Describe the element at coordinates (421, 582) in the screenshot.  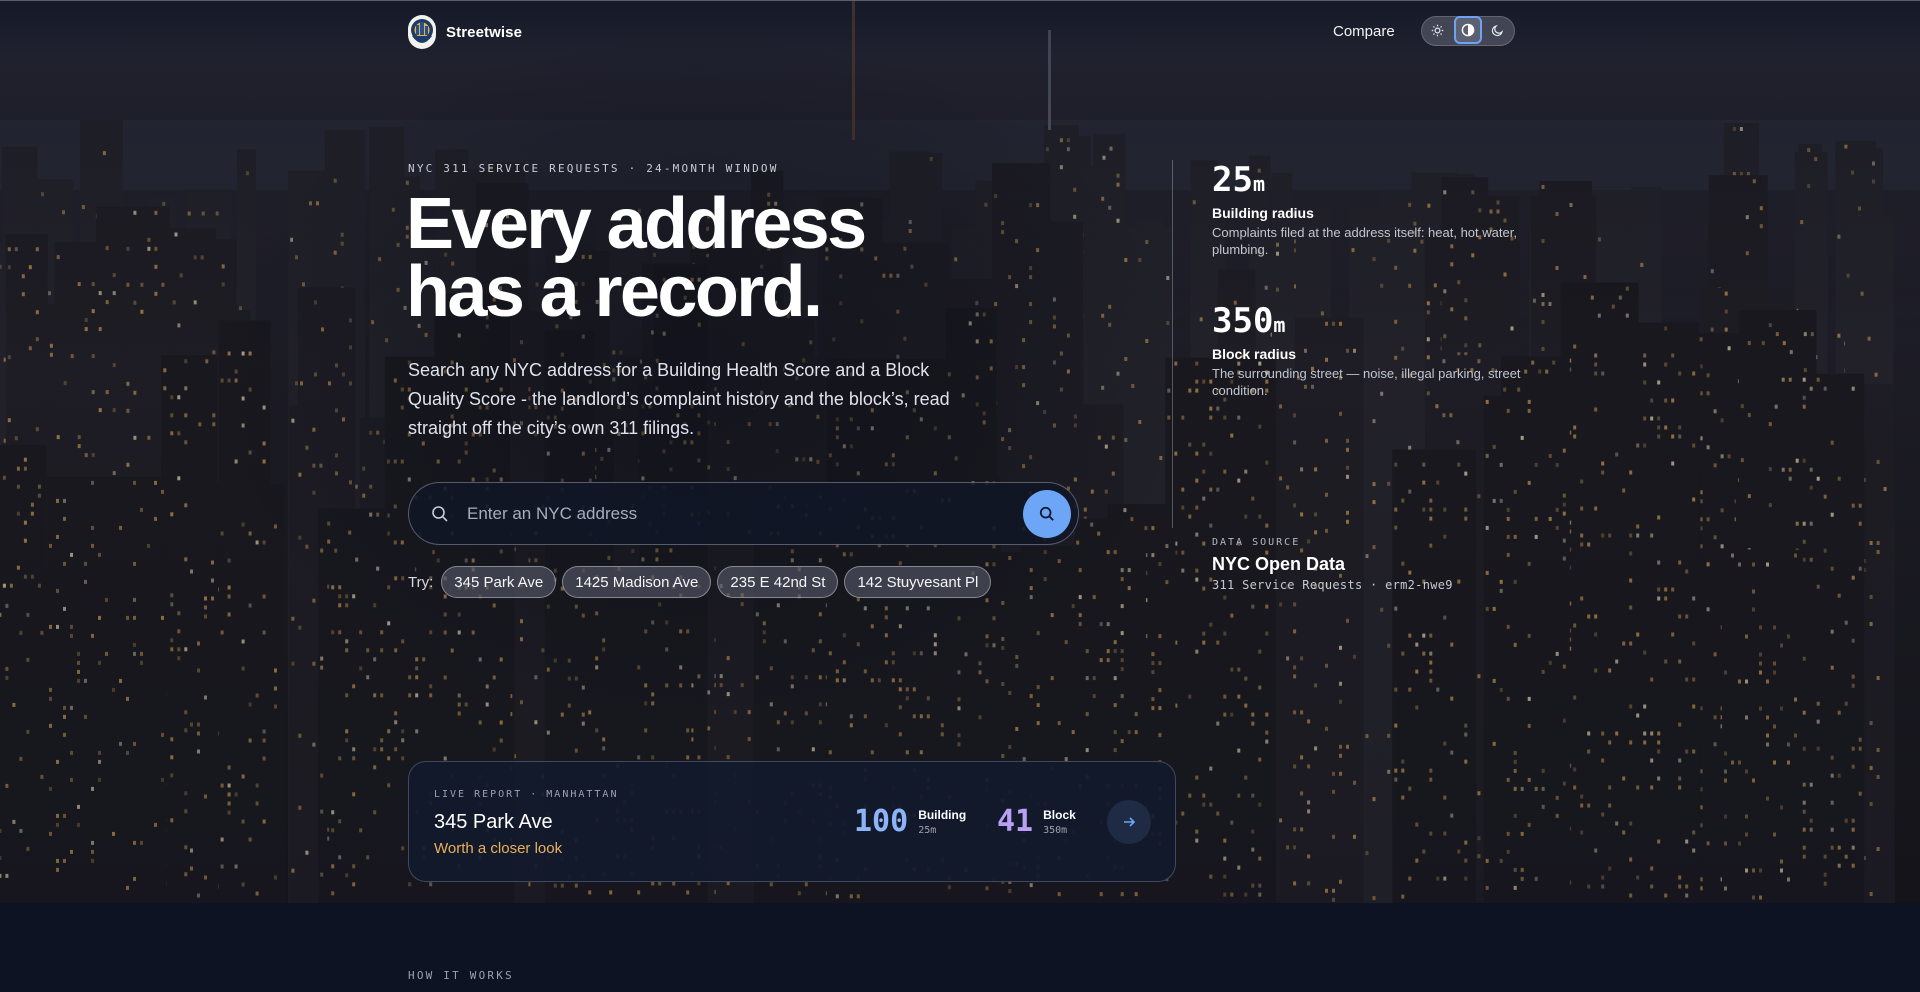
I see `try-label: Try:` at that location.